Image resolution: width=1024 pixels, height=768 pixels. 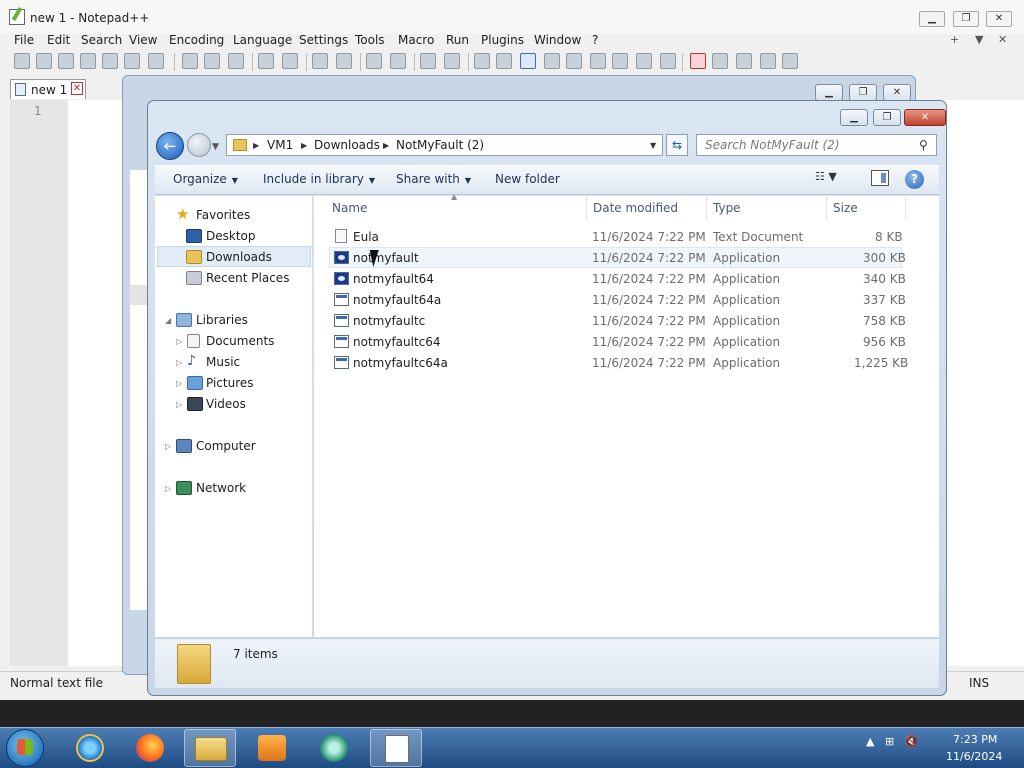 I want to click on recent-pages-dropdown-icon: ▼, so click(x=215, y=147).